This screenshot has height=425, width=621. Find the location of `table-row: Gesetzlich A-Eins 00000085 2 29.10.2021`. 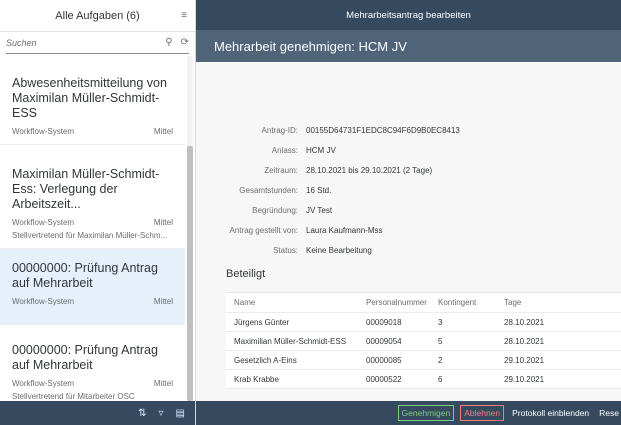

table-row: Gesetzlich A-Eins 00000085 2 29.10.2021 is located at coordinates (423, 360).